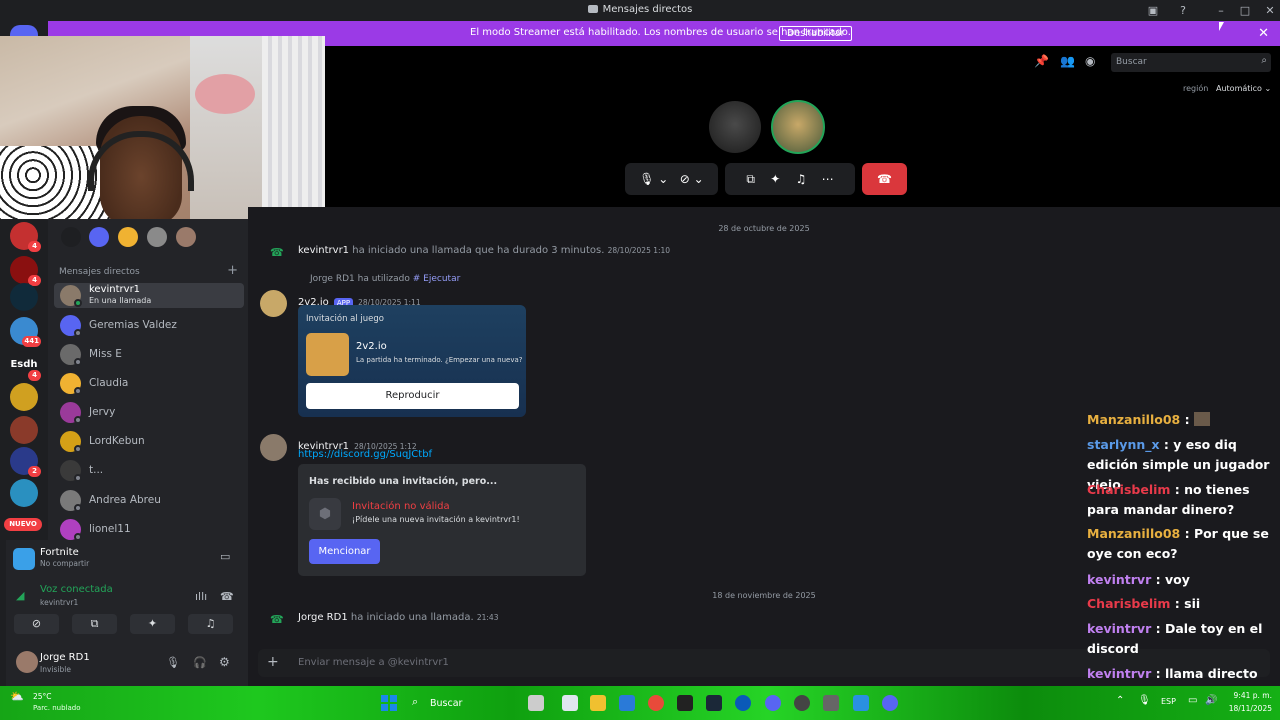 Image resolution: width=1280 pixels, height=720 pixels. What do you see at coordinates (389, 703) in the screenshot?
I see `start-icon` at bounding box center [389, 703].